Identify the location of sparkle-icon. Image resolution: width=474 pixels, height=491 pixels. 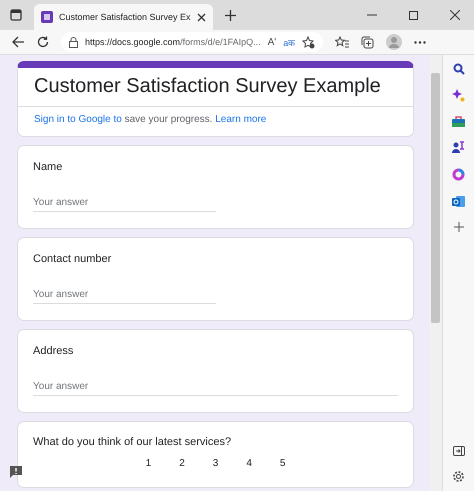
(459, 95).